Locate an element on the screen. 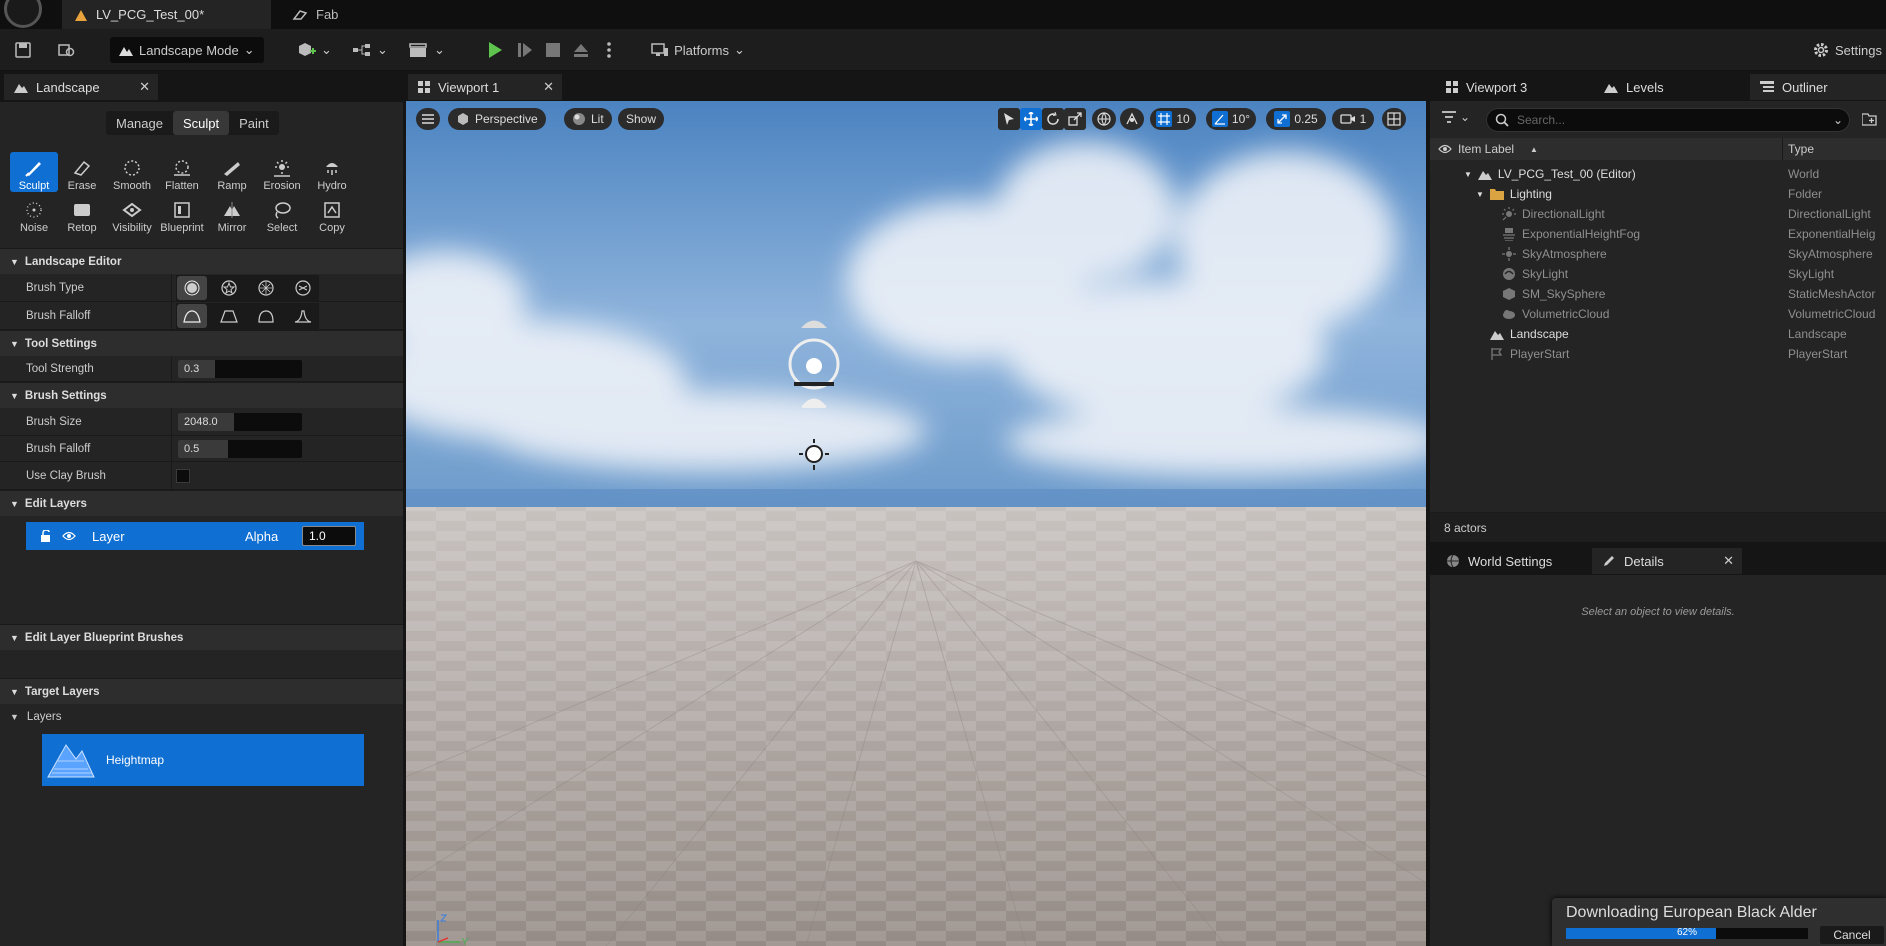 This screenshot has width=1886, height=946. brush-alpha-icon is located at coordinates (229, 288).